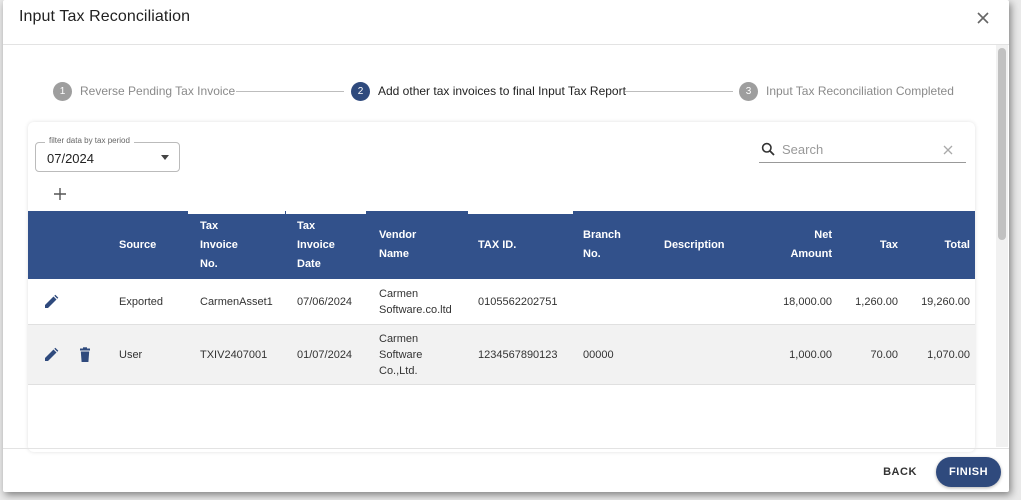 Image resolution: width=1021 pixels, height=500 pixels. Describe the element at coordinates (415, 302) in the screenshot. I see `cell-vendor-name: Carmen Software.co.ltd` at that location.